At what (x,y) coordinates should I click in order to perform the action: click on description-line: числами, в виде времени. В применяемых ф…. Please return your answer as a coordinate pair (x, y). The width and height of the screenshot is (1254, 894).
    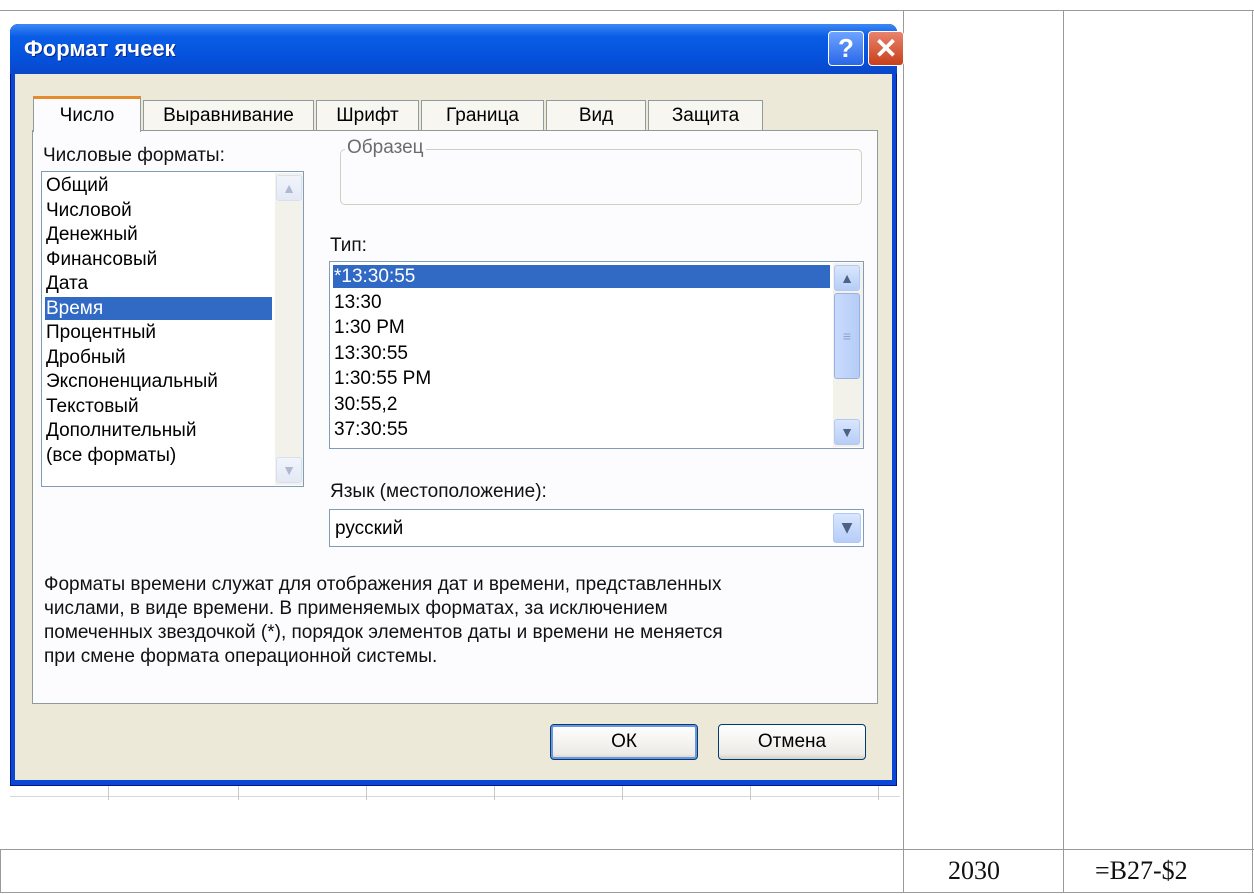
    Looking at the image, I should click on (356, 608).